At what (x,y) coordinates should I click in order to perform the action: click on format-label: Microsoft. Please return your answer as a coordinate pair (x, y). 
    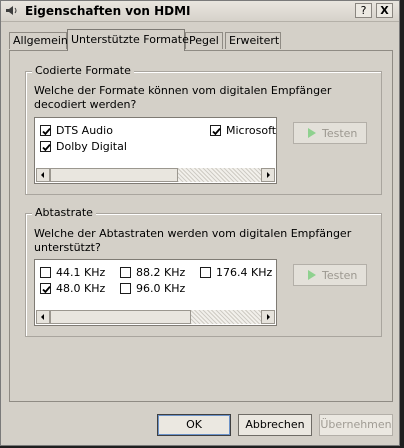
    Looking at the image, I should click on (251, 130).